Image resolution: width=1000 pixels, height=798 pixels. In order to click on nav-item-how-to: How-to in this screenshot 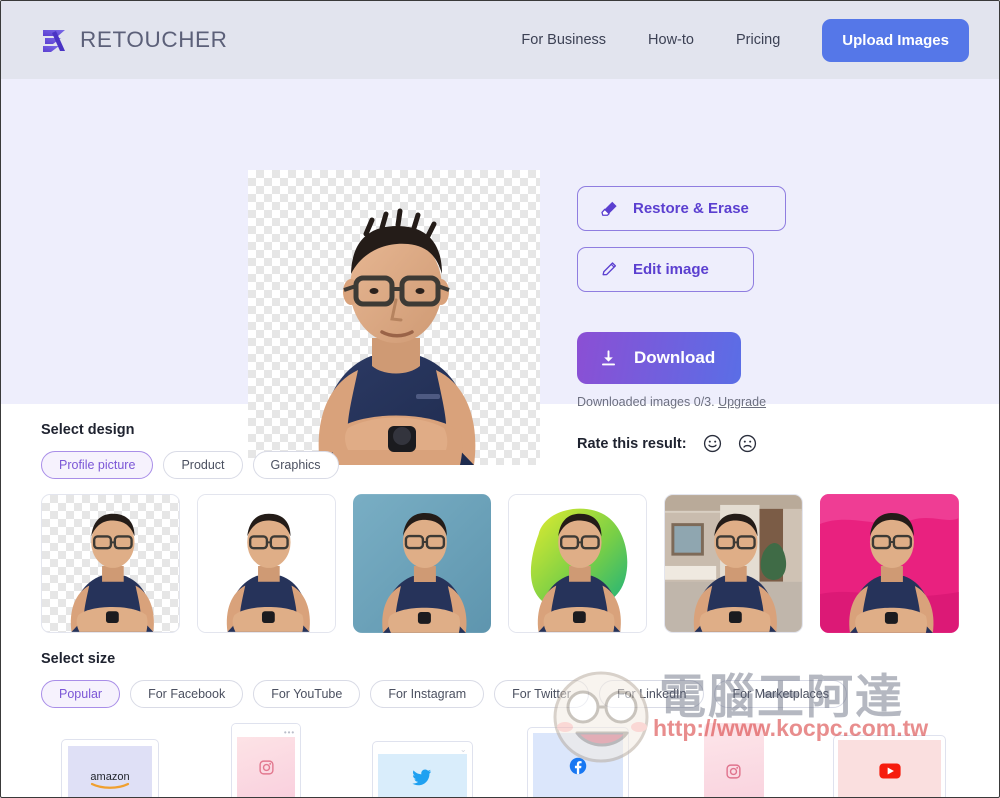, I will do `click(671, 40)`.